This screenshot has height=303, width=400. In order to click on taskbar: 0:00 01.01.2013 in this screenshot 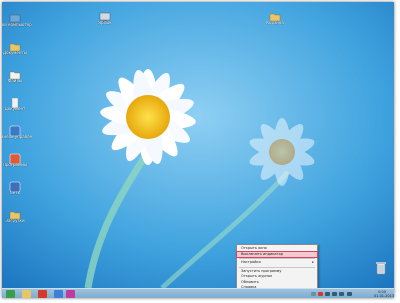, I will do `click(198, 293)`.